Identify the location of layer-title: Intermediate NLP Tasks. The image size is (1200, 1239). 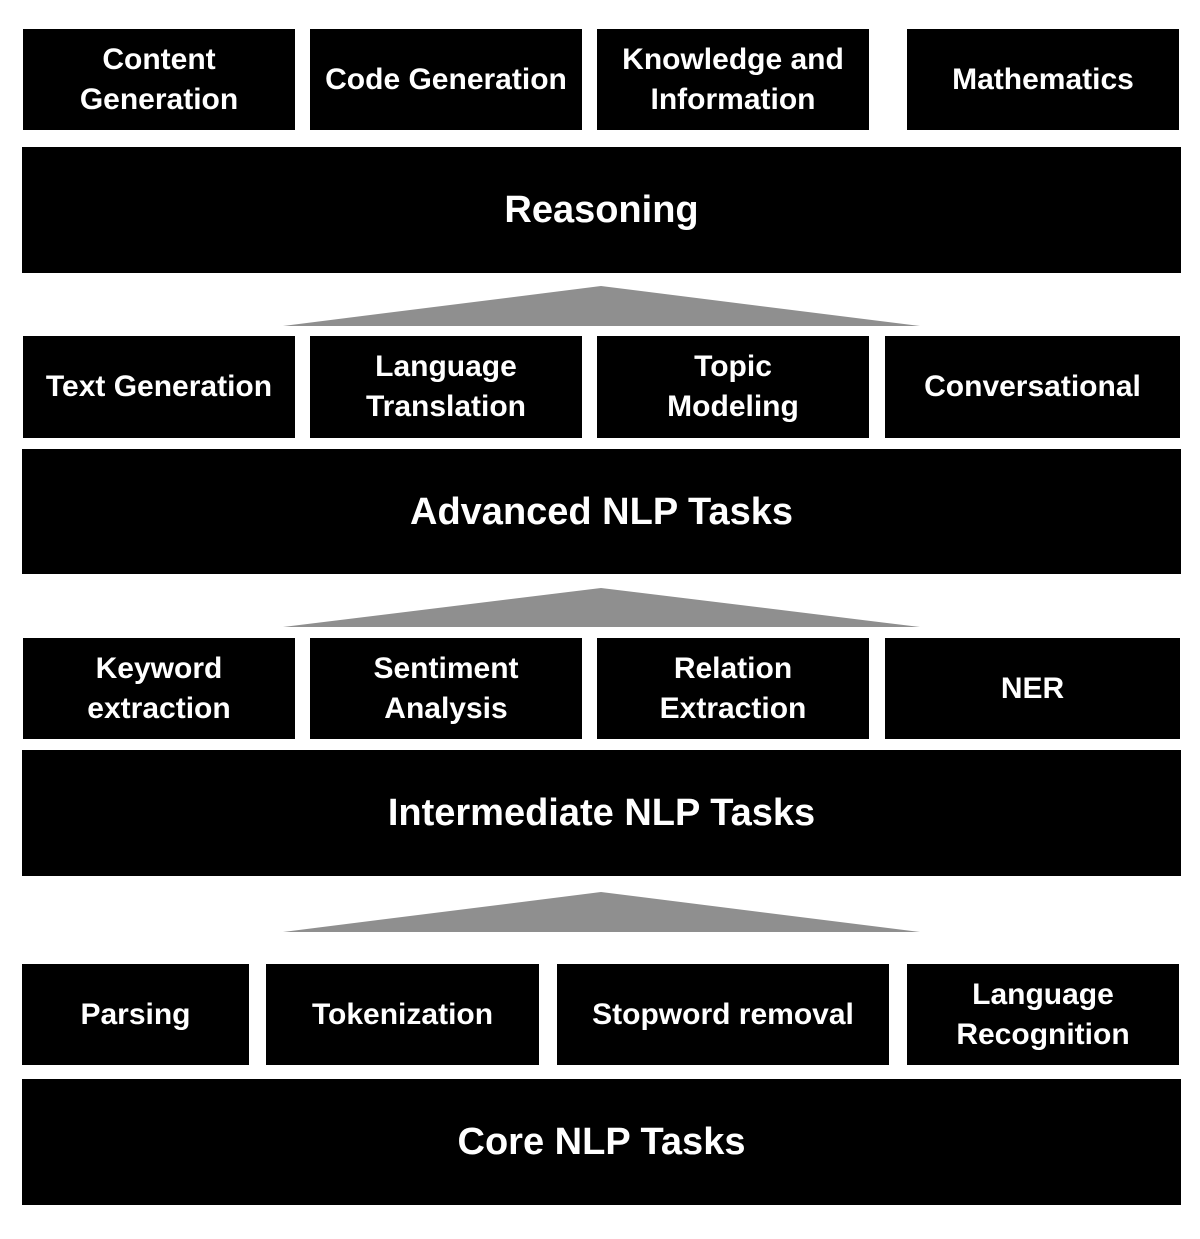
(601, 813).